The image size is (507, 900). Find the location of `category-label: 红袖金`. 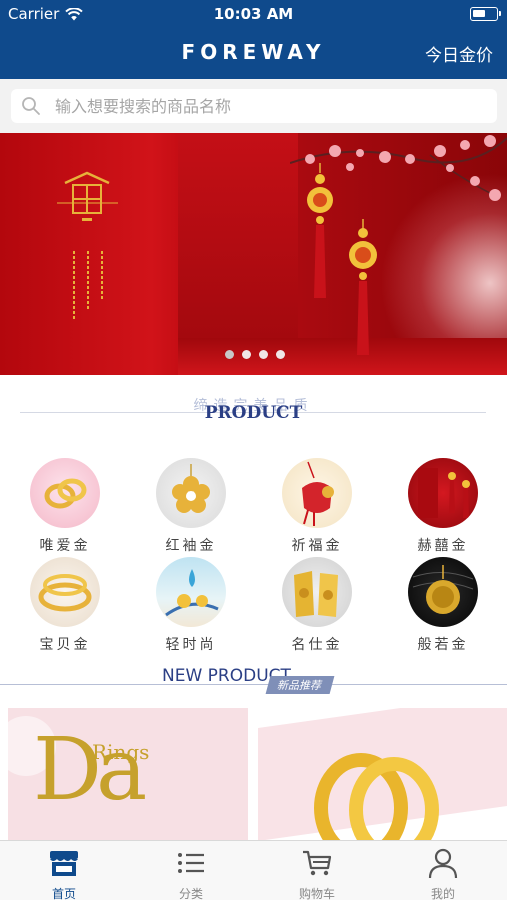

category-label: 红袖金 is located at coordinates (191, 546).